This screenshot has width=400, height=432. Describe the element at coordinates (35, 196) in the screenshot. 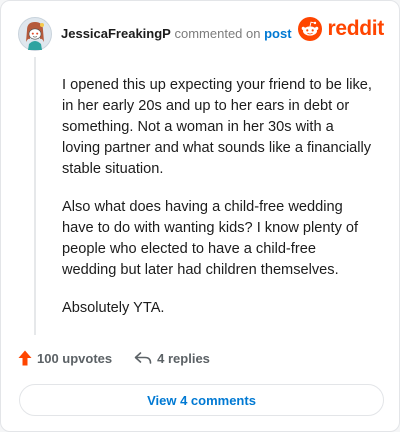

I see `thread-line` at that location.